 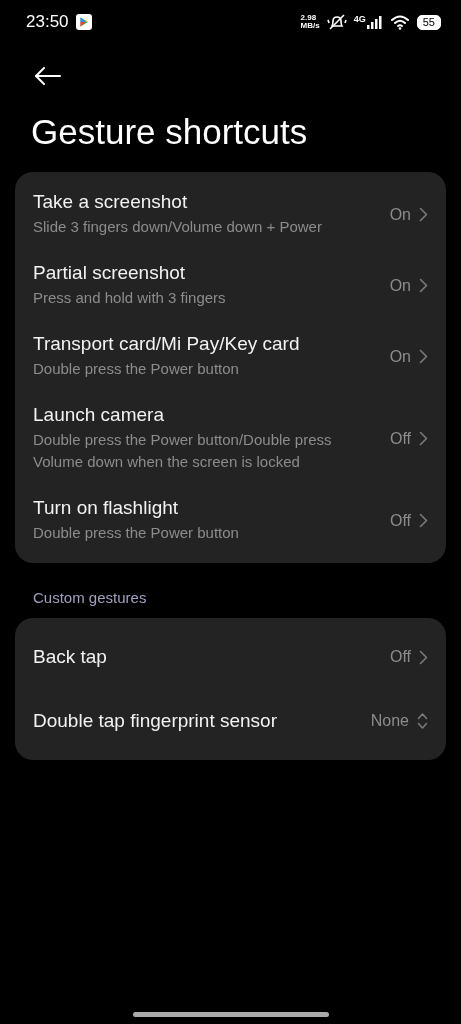 I want to click on settings-row: Take a screenshot Slide 3 fingers down/Volume down + Power On, so click(x=230, y=214).